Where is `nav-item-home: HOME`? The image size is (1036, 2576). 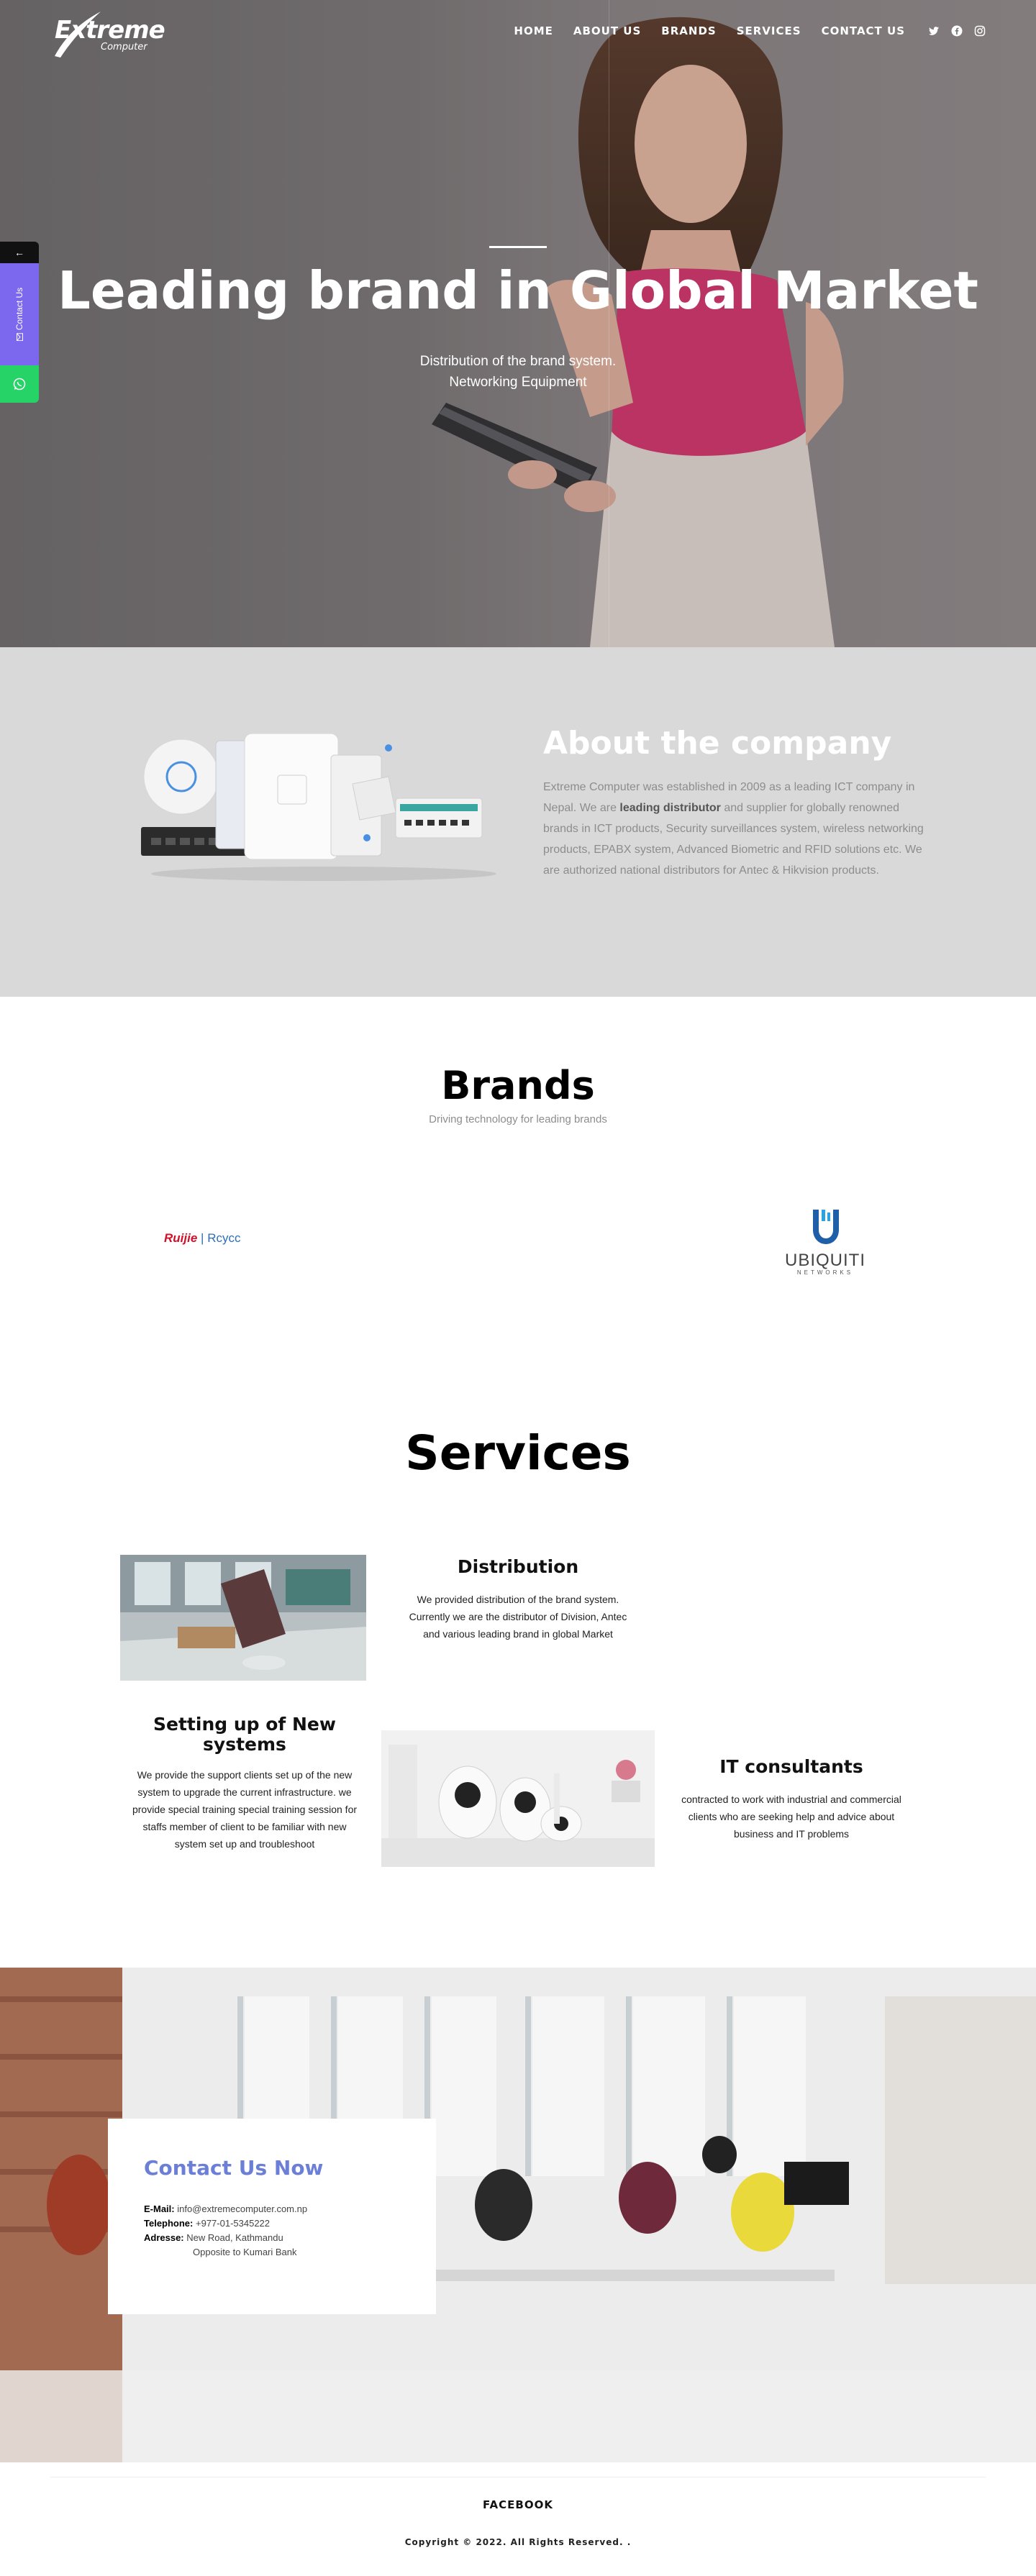
nav-item-home: HOME is located at coordinates (533, 30).